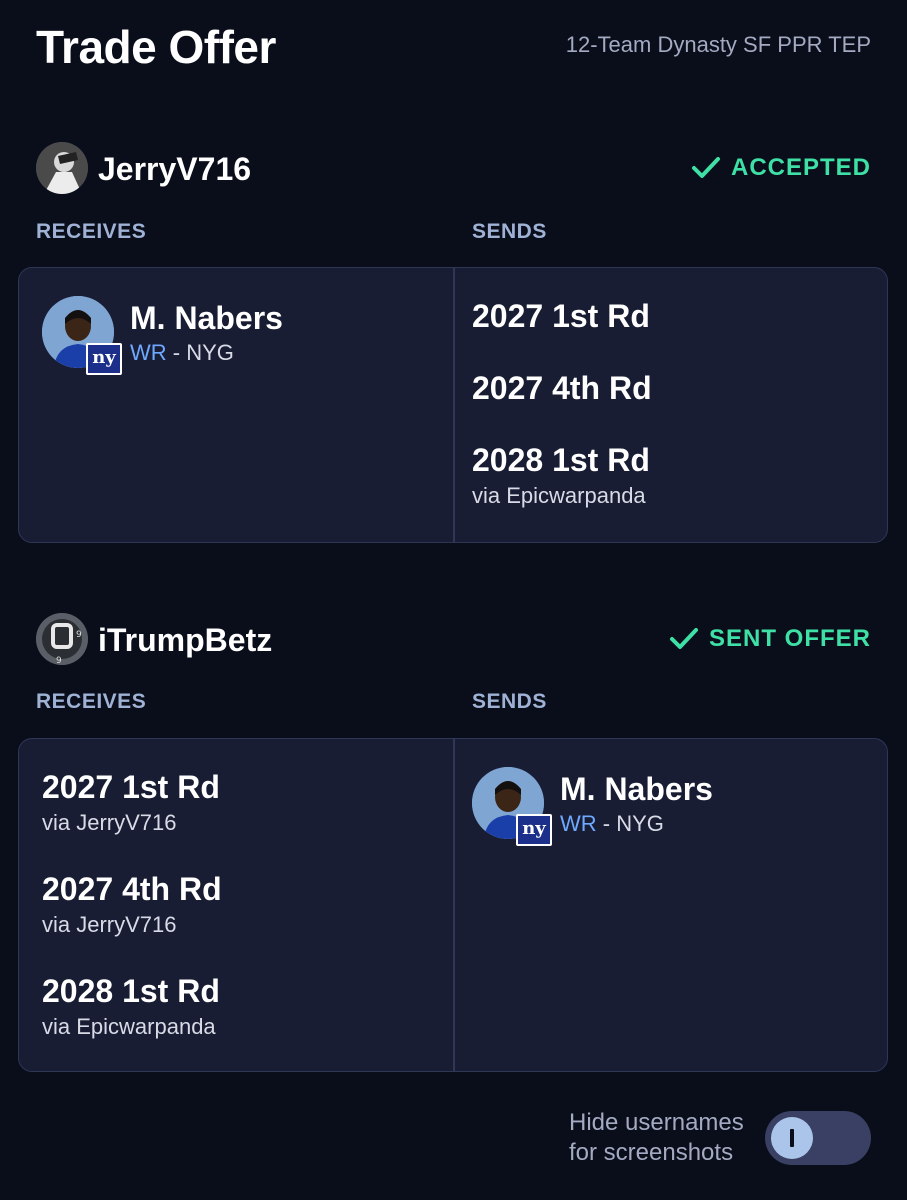  I want to click on username: iTrumpBetz, so click(185, 640).